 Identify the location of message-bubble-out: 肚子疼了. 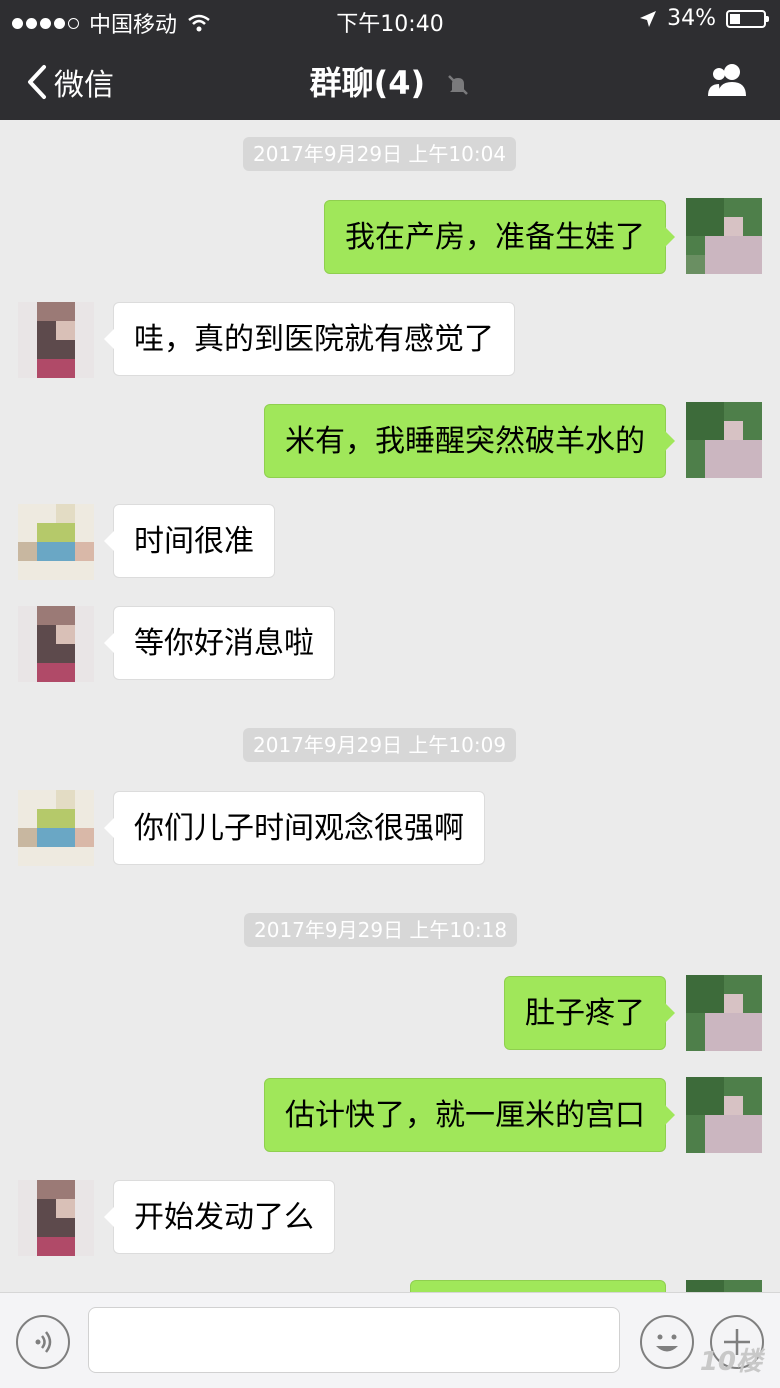
(589, 1013).